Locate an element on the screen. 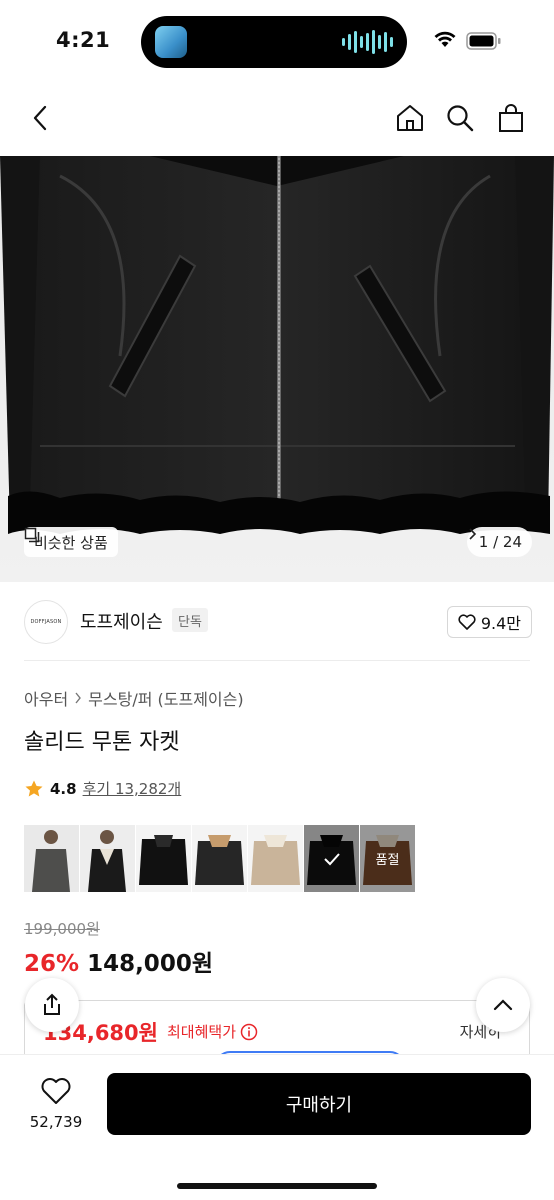 This screenshot has width=554, height=1200. checkmark-icon is located at coordinates (331, 858).